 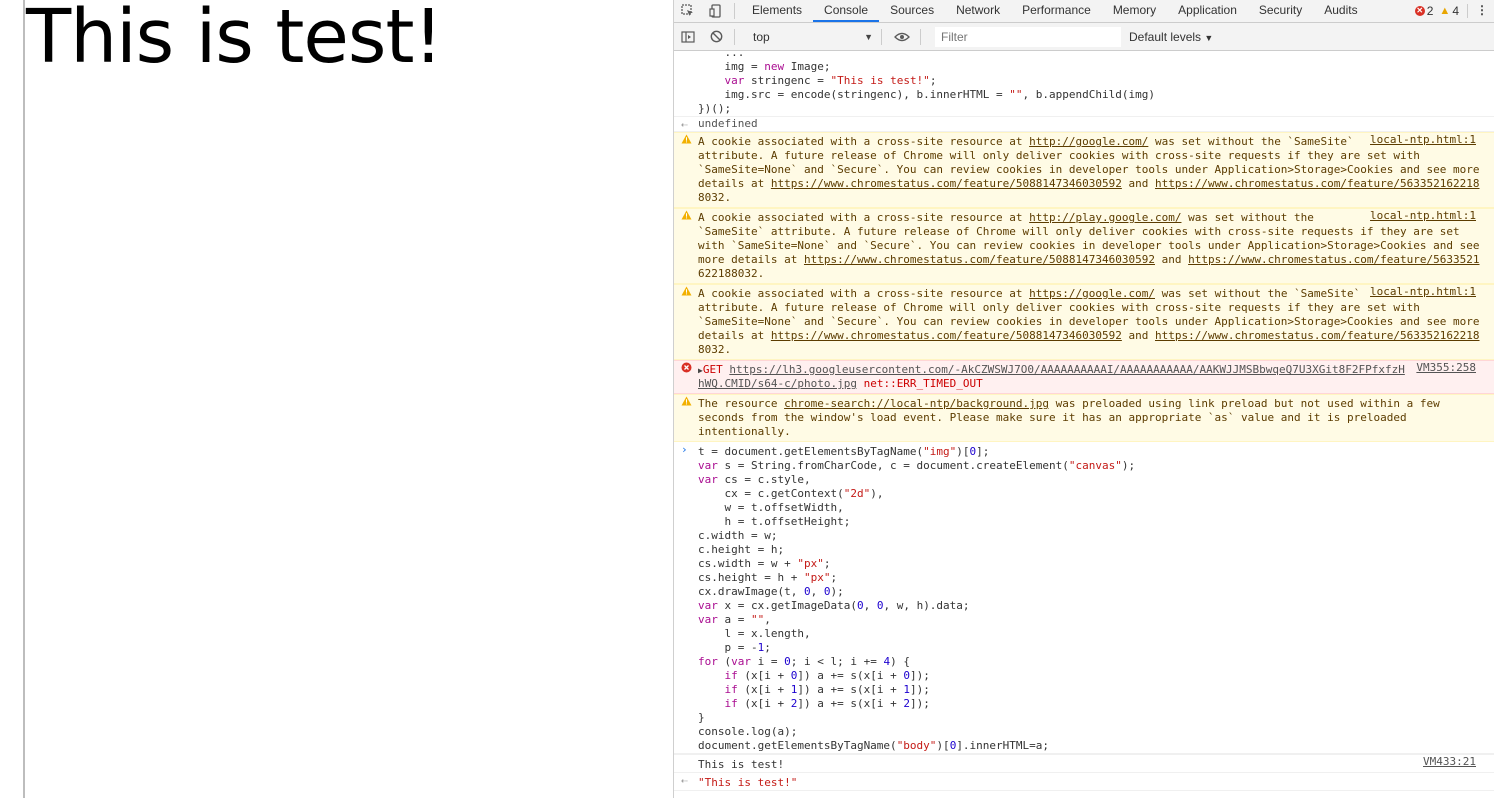 What do you see at coordinates (1445, 11) in the screenshot?
I see `warning-icon: ▲` at bounding box center [1445, 11].